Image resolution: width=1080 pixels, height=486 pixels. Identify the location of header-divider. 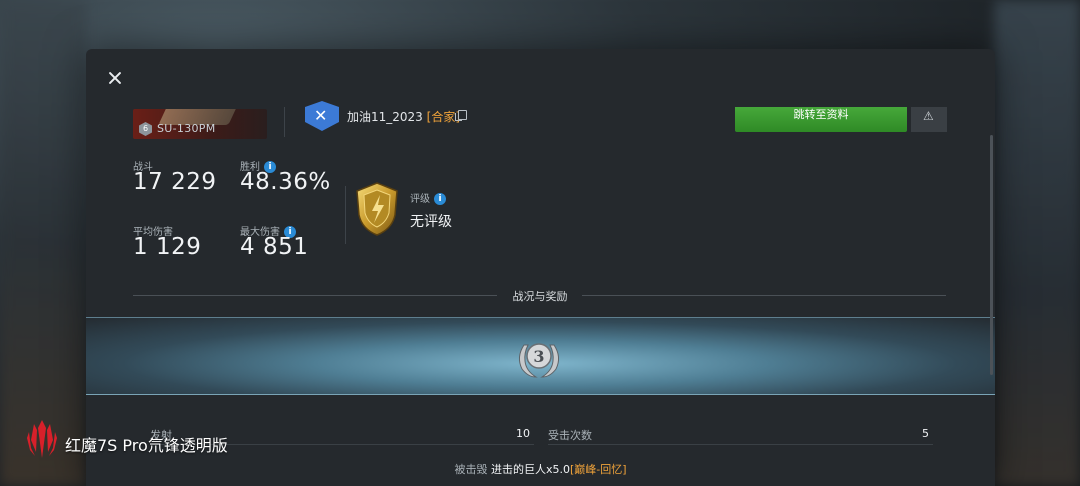
(284, 122).